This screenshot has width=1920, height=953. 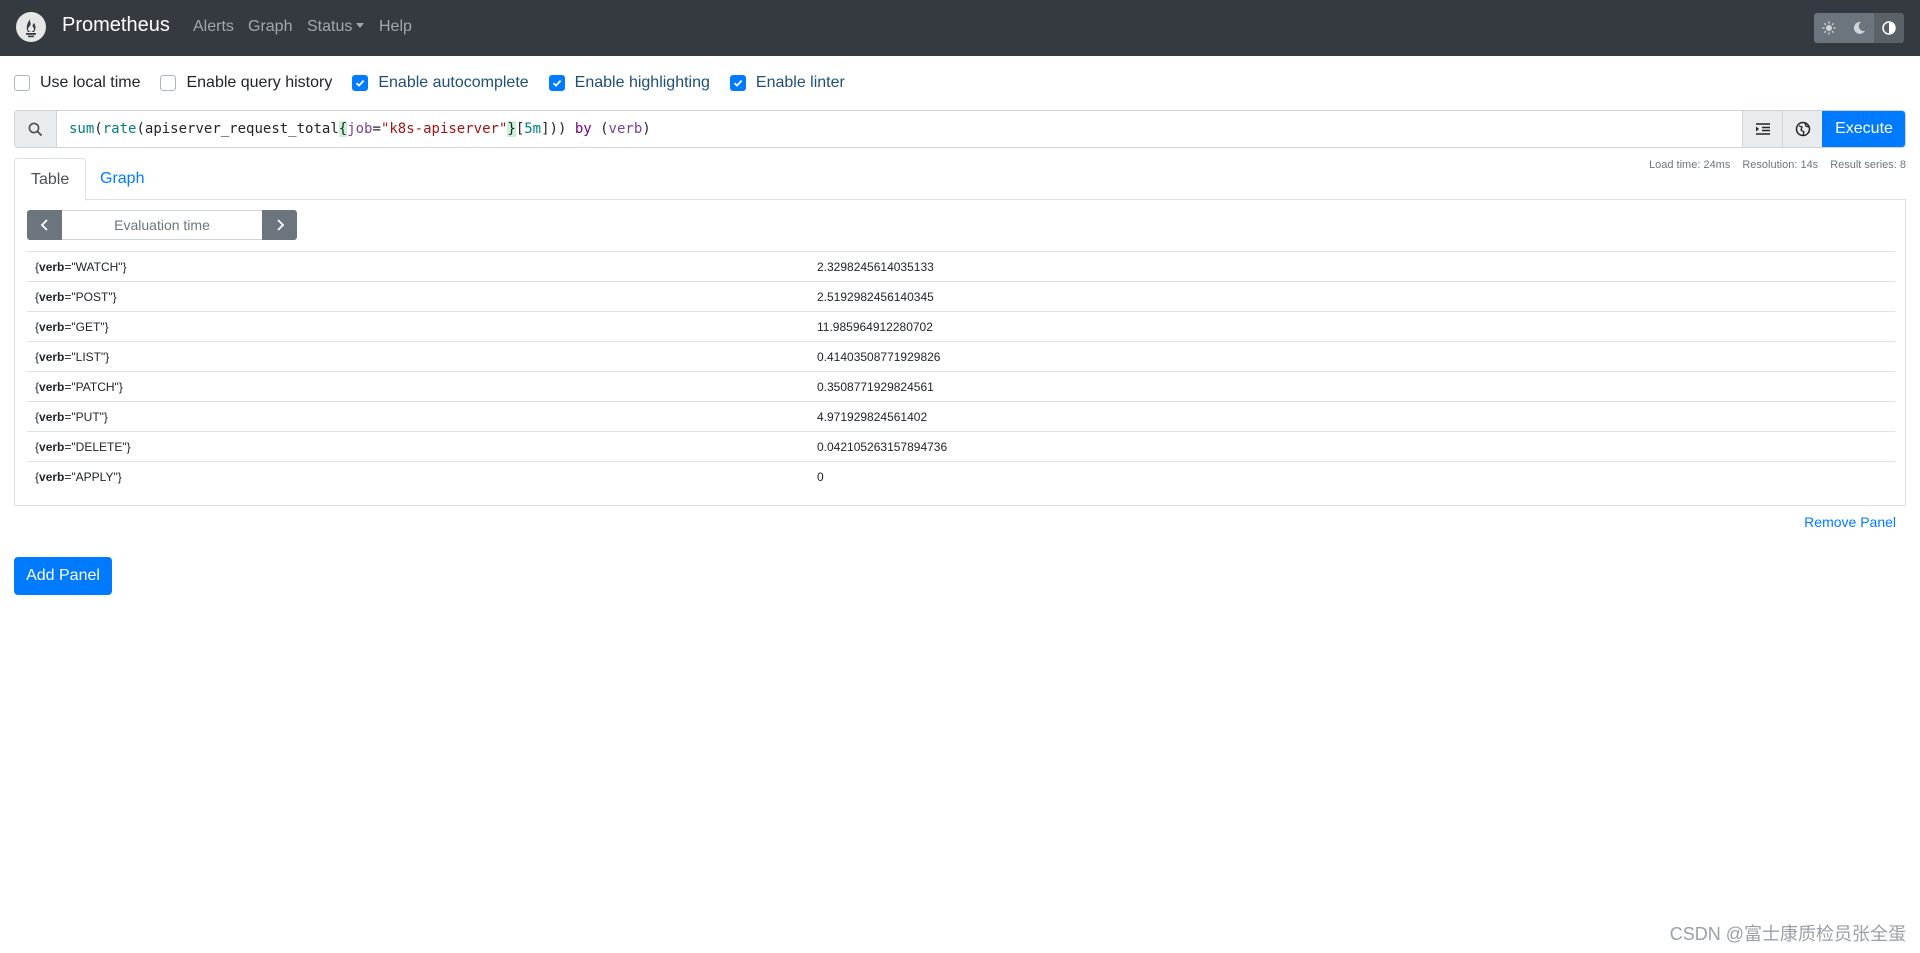 What do you see at coordinates (583, 129) in the screenshot?
I see `token-keyword-by: by` at bounding box center [583, 129].